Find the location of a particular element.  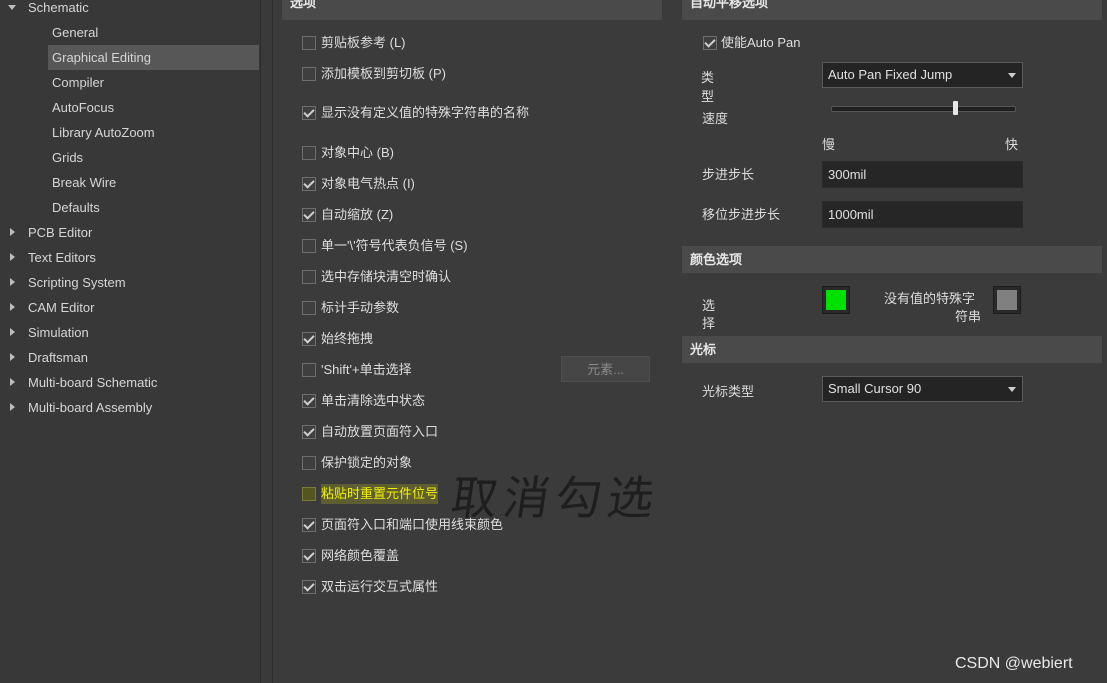

nostring-color-swatch is located at coordinates (1007, 300).